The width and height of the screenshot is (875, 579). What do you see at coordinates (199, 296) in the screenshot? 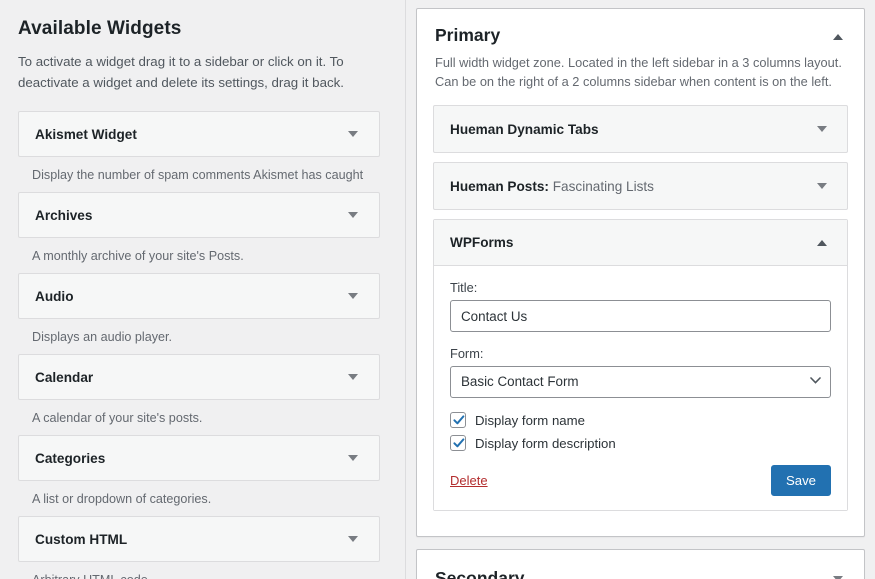
I see `available-widget-audio: Audio` at bounding box center [199, 296].